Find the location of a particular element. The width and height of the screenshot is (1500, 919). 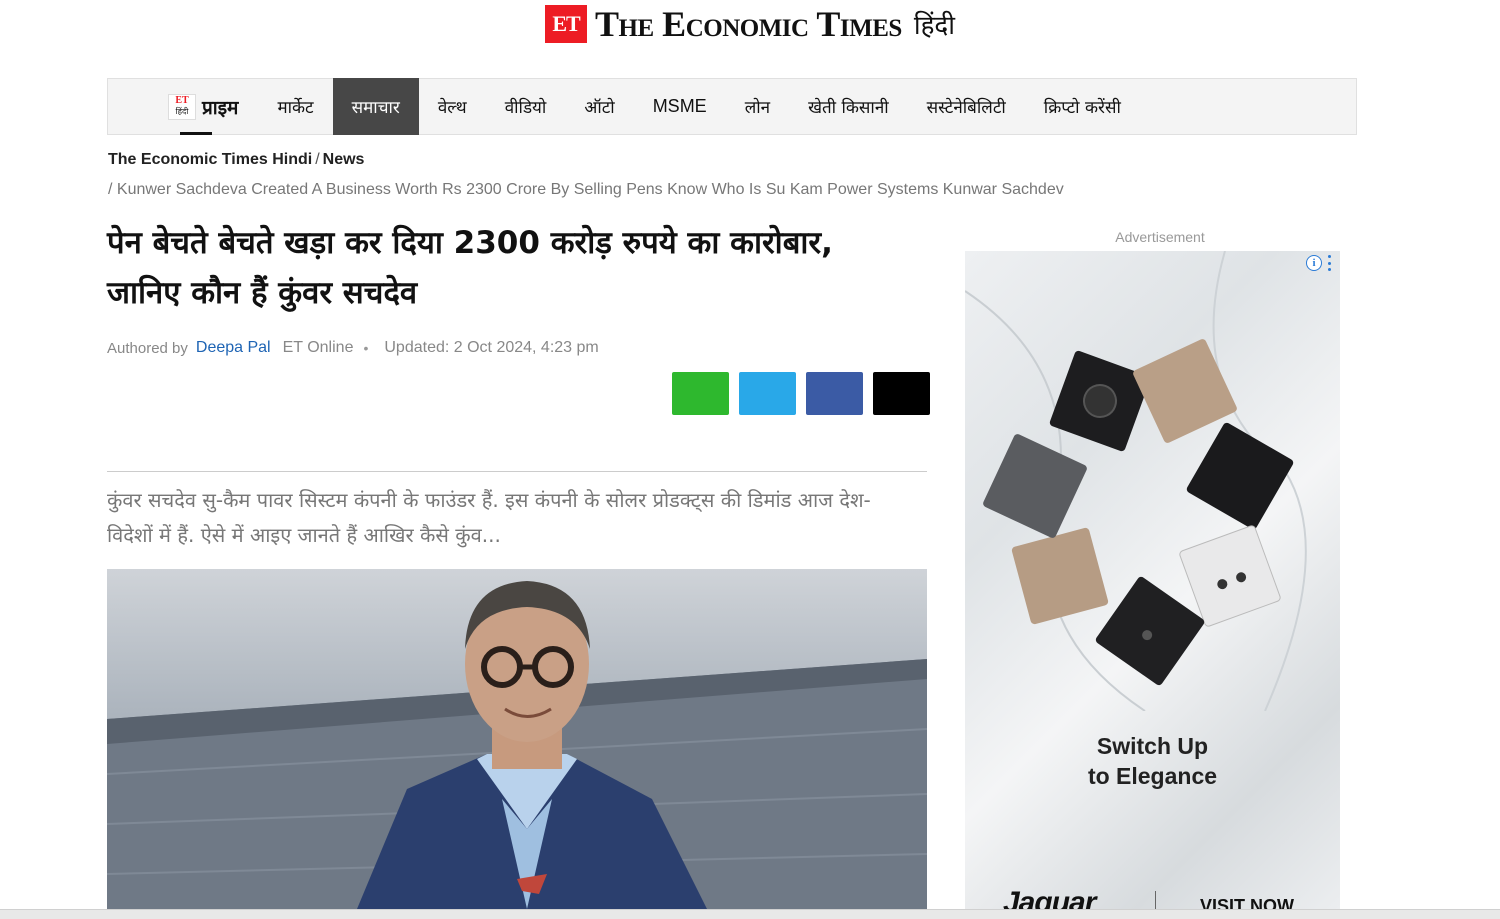

nav-item-video: वीडियो is located at coordinates (526, 106).